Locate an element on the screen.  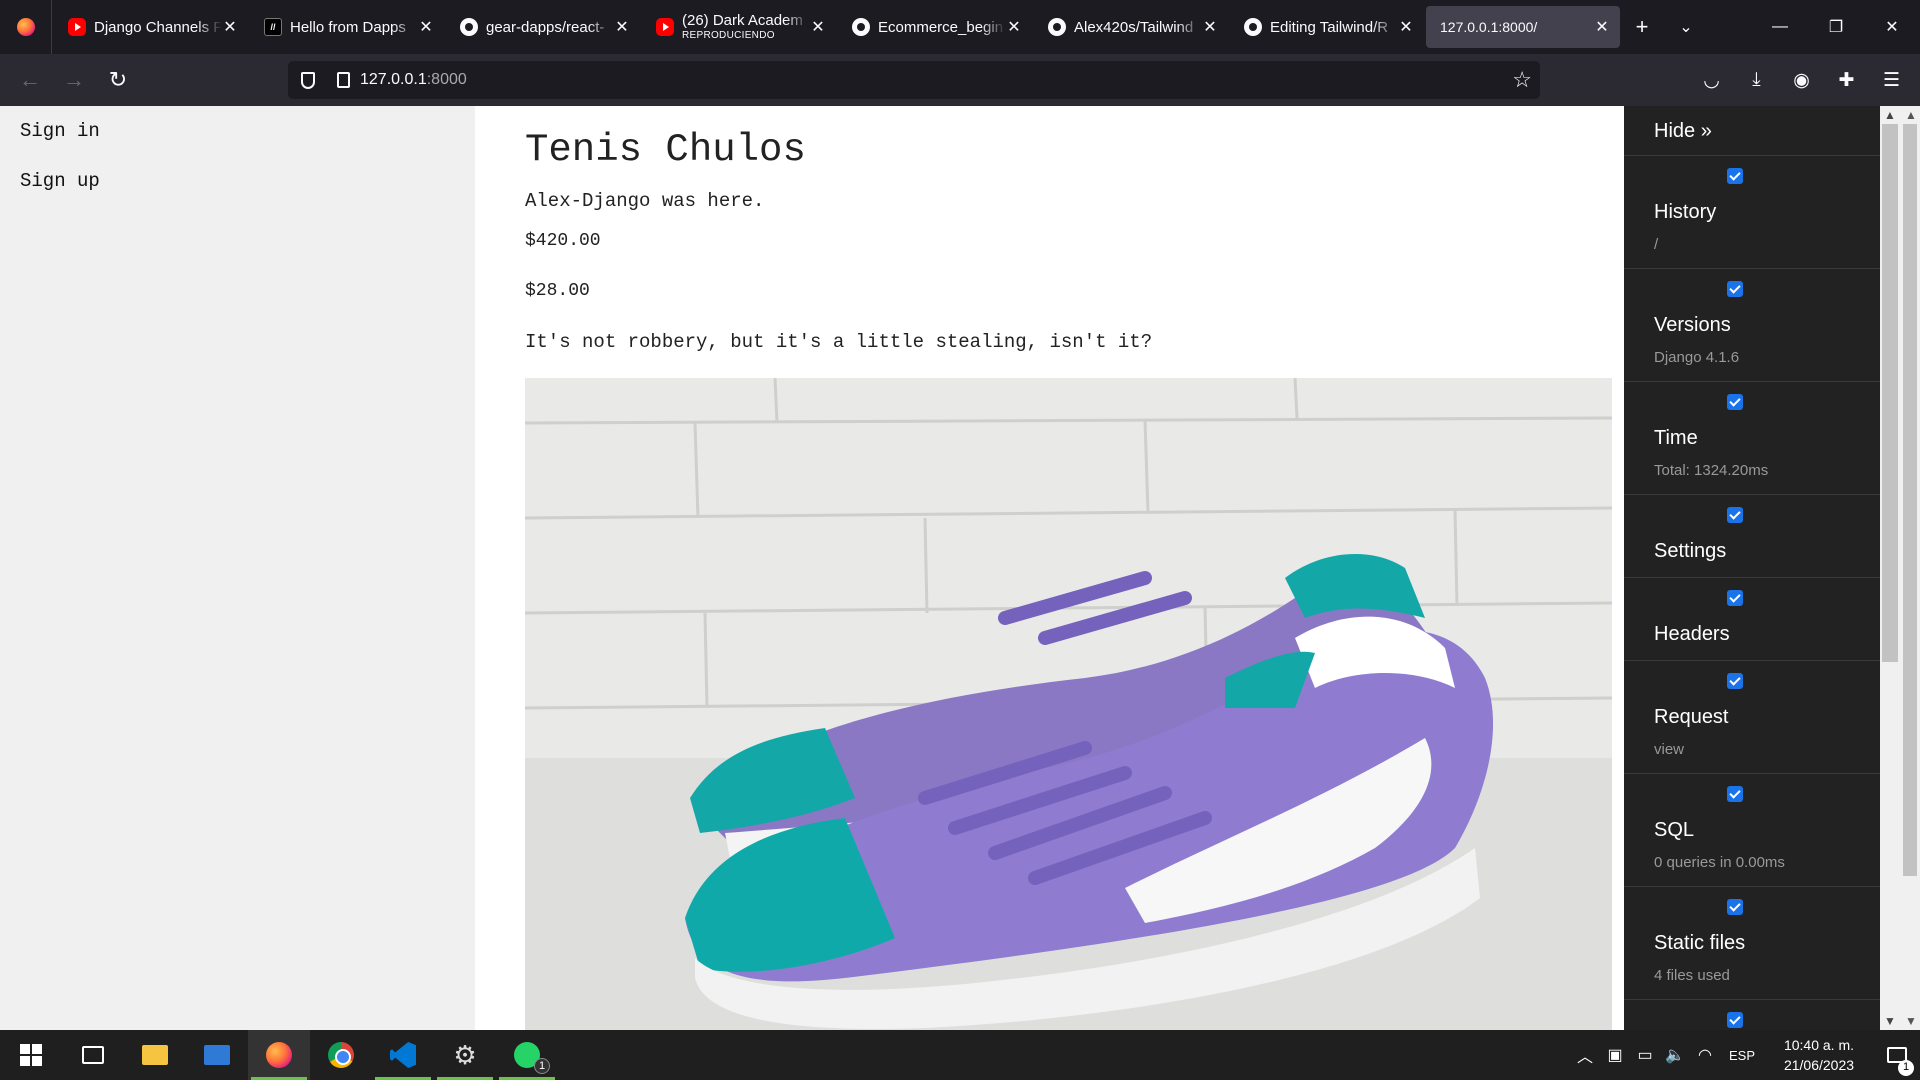
panel-time: Time Total: 1324.20ms is located at coordinates (1752, 438).